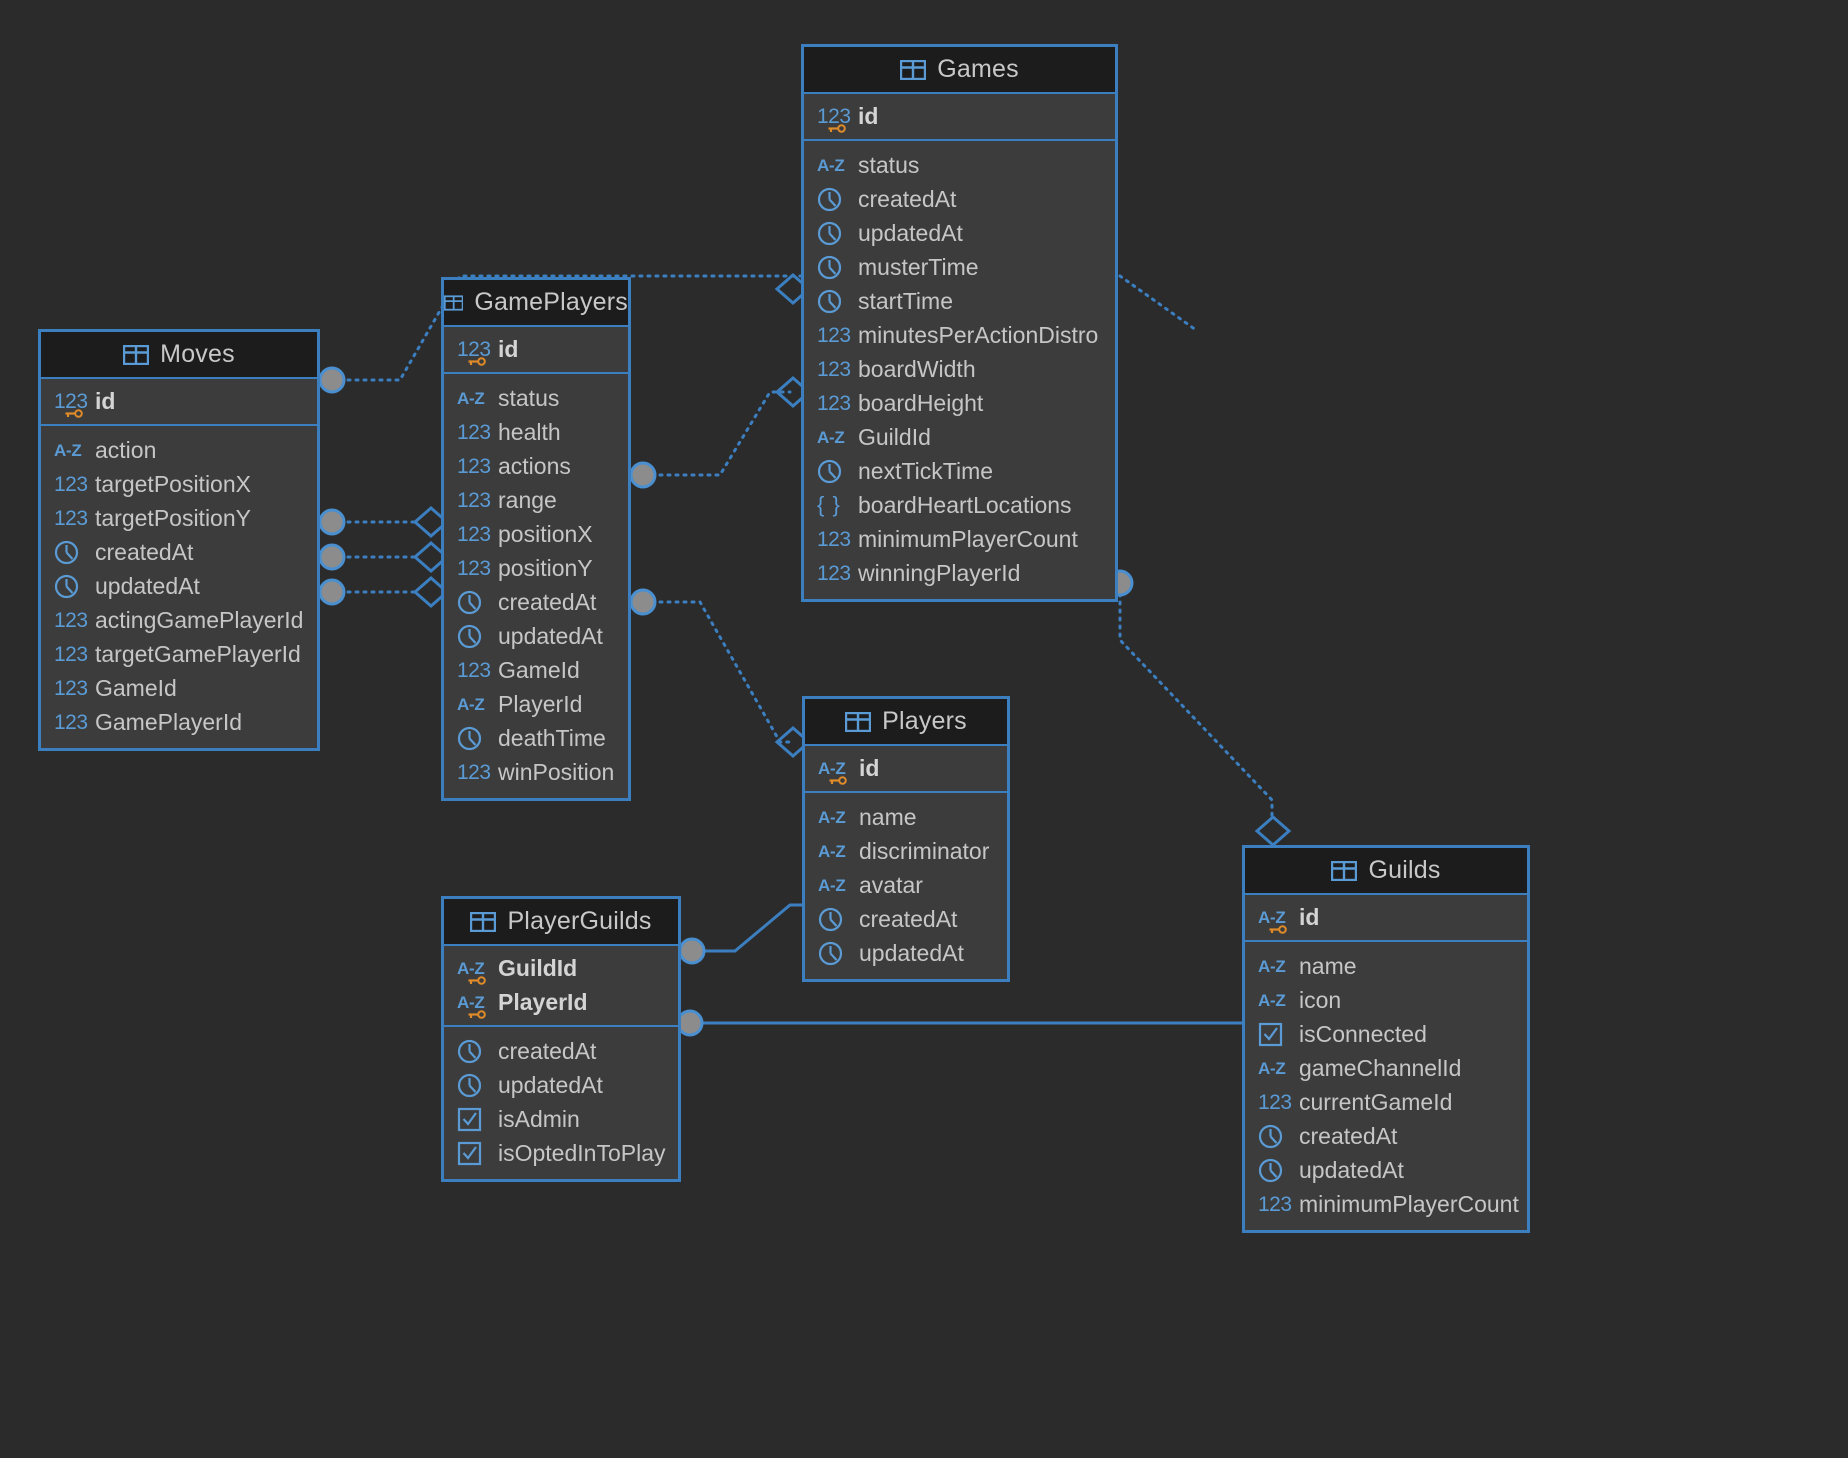  I want to click on field-label: gameChannelId, so click(1380, 1067).